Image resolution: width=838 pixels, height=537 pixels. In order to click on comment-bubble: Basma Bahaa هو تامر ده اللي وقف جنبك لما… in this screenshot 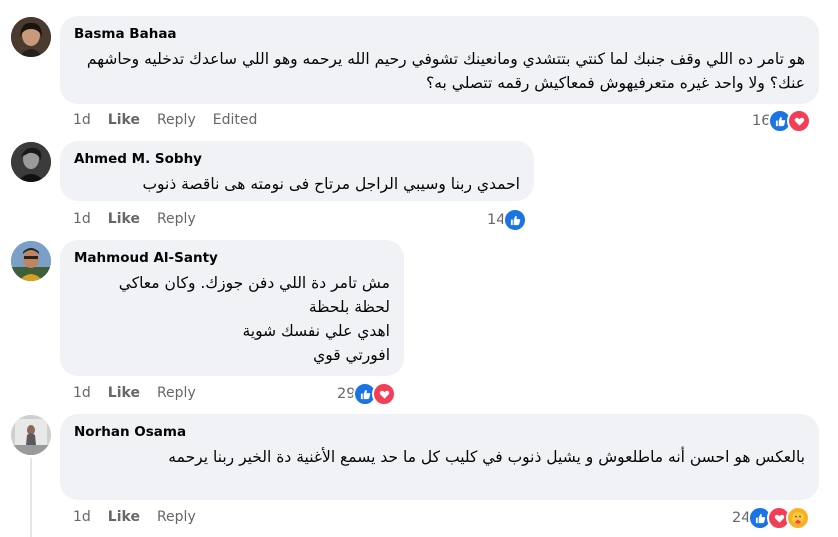, I will do `click(439, 60)`.